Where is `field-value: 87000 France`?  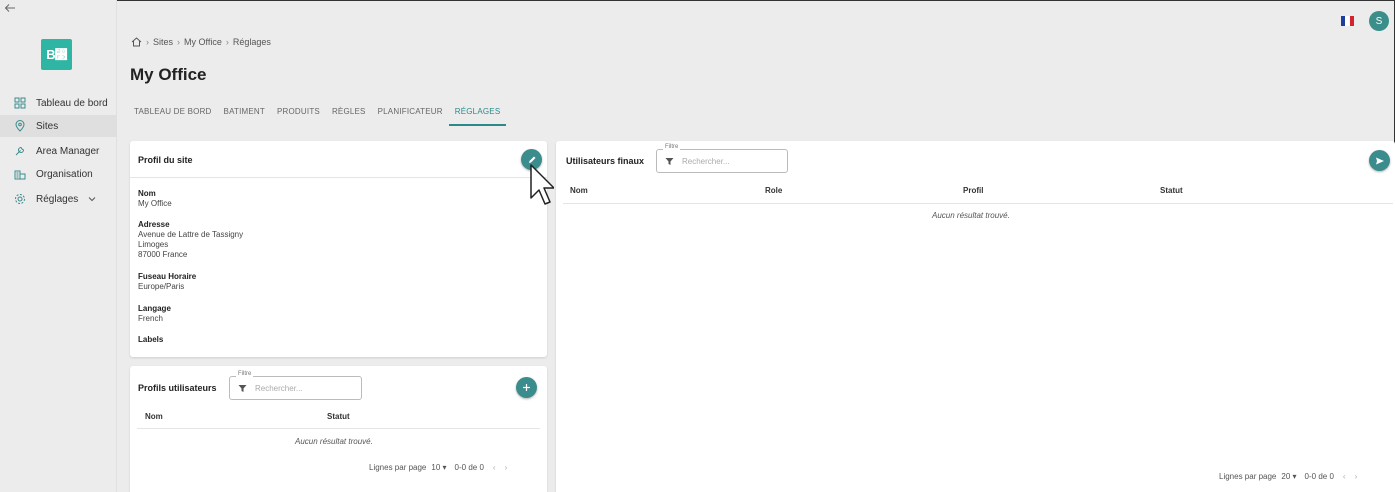
field-value: 87000 France is located at coordinates (163, 254).